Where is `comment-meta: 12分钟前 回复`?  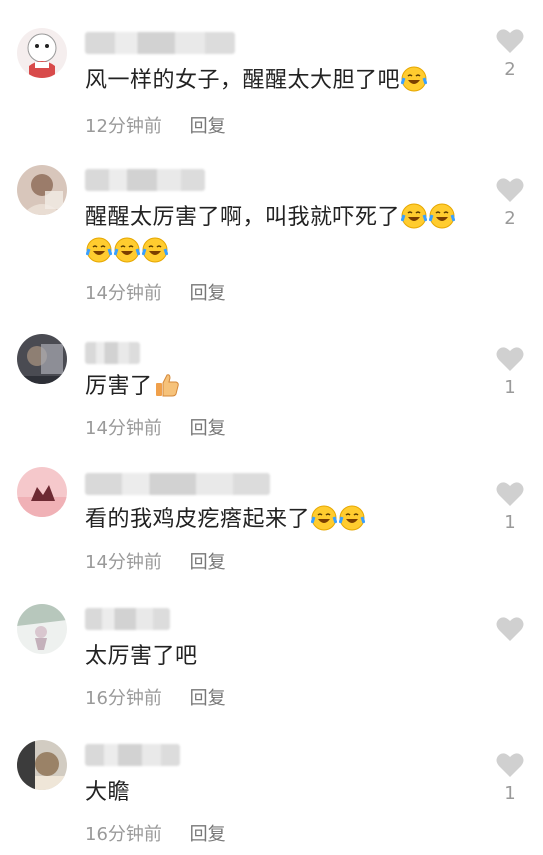
comment-meta: 12分钟前 回复 is located at coordinates (155, 125).